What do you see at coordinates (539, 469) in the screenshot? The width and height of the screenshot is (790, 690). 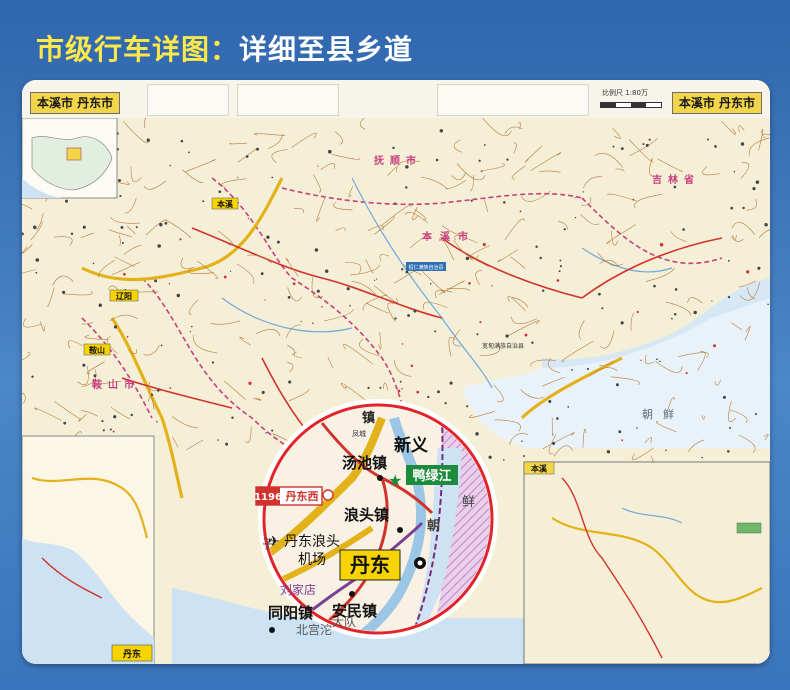 I see `inset-bottom-right-caption: 本溪` at bounding box center [539, 469].